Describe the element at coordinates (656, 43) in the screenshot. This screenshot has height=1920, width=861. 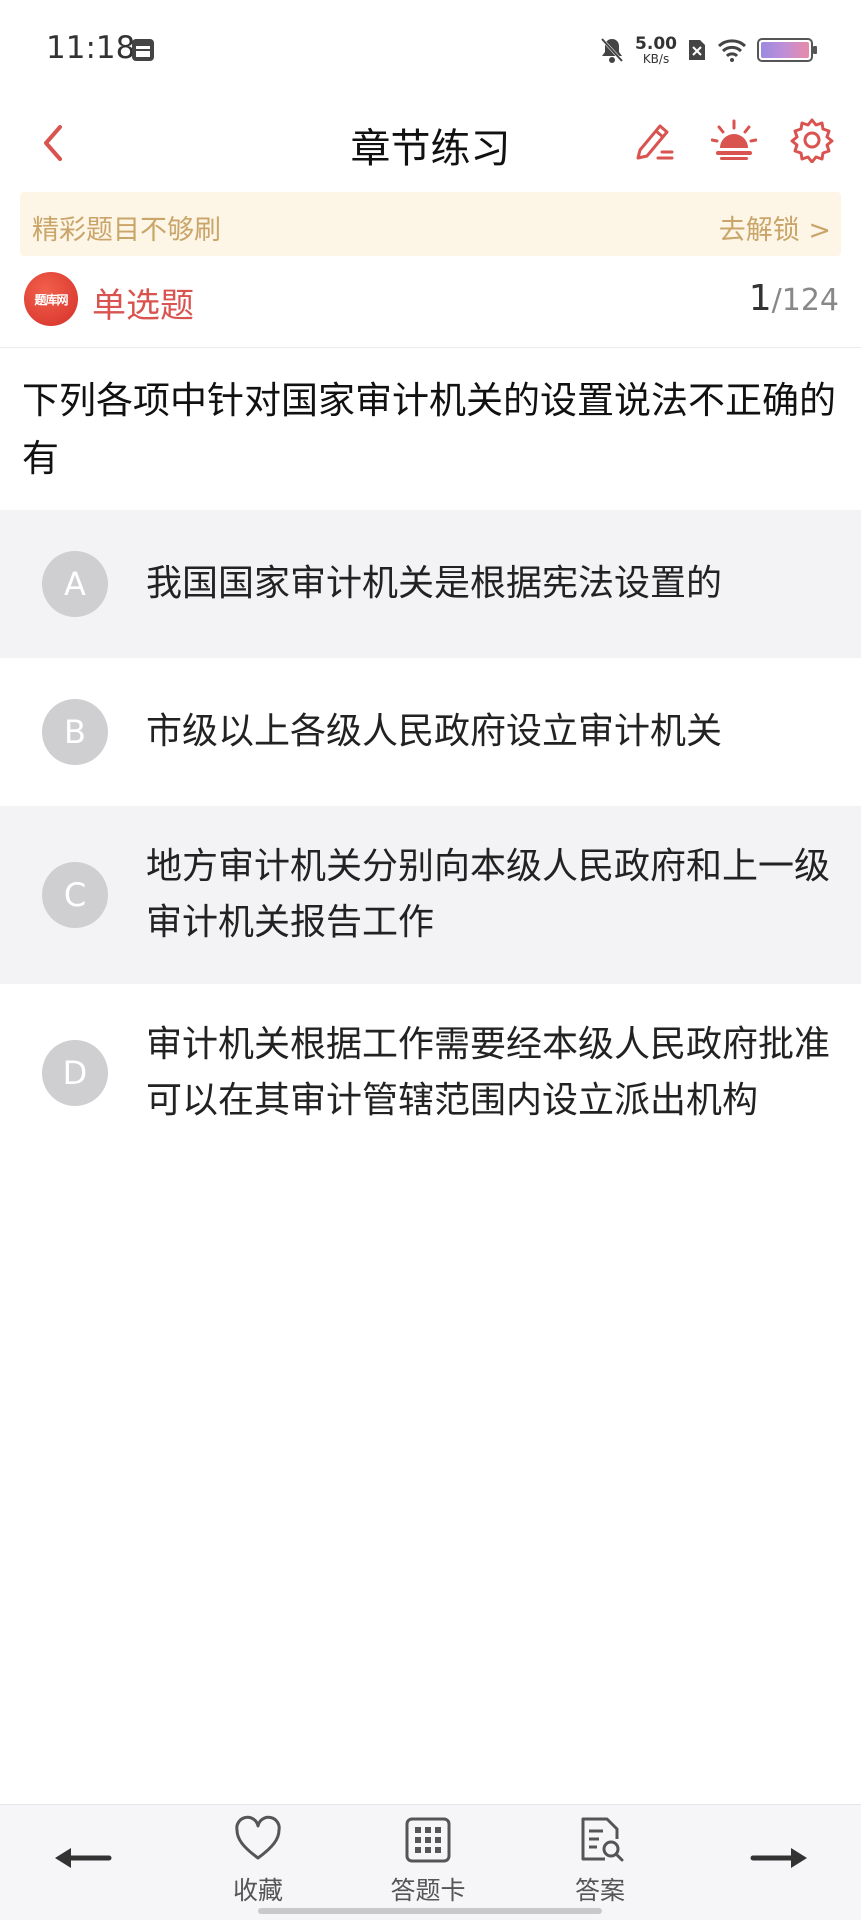
I see `network-speed-value: 5.00` at that location.